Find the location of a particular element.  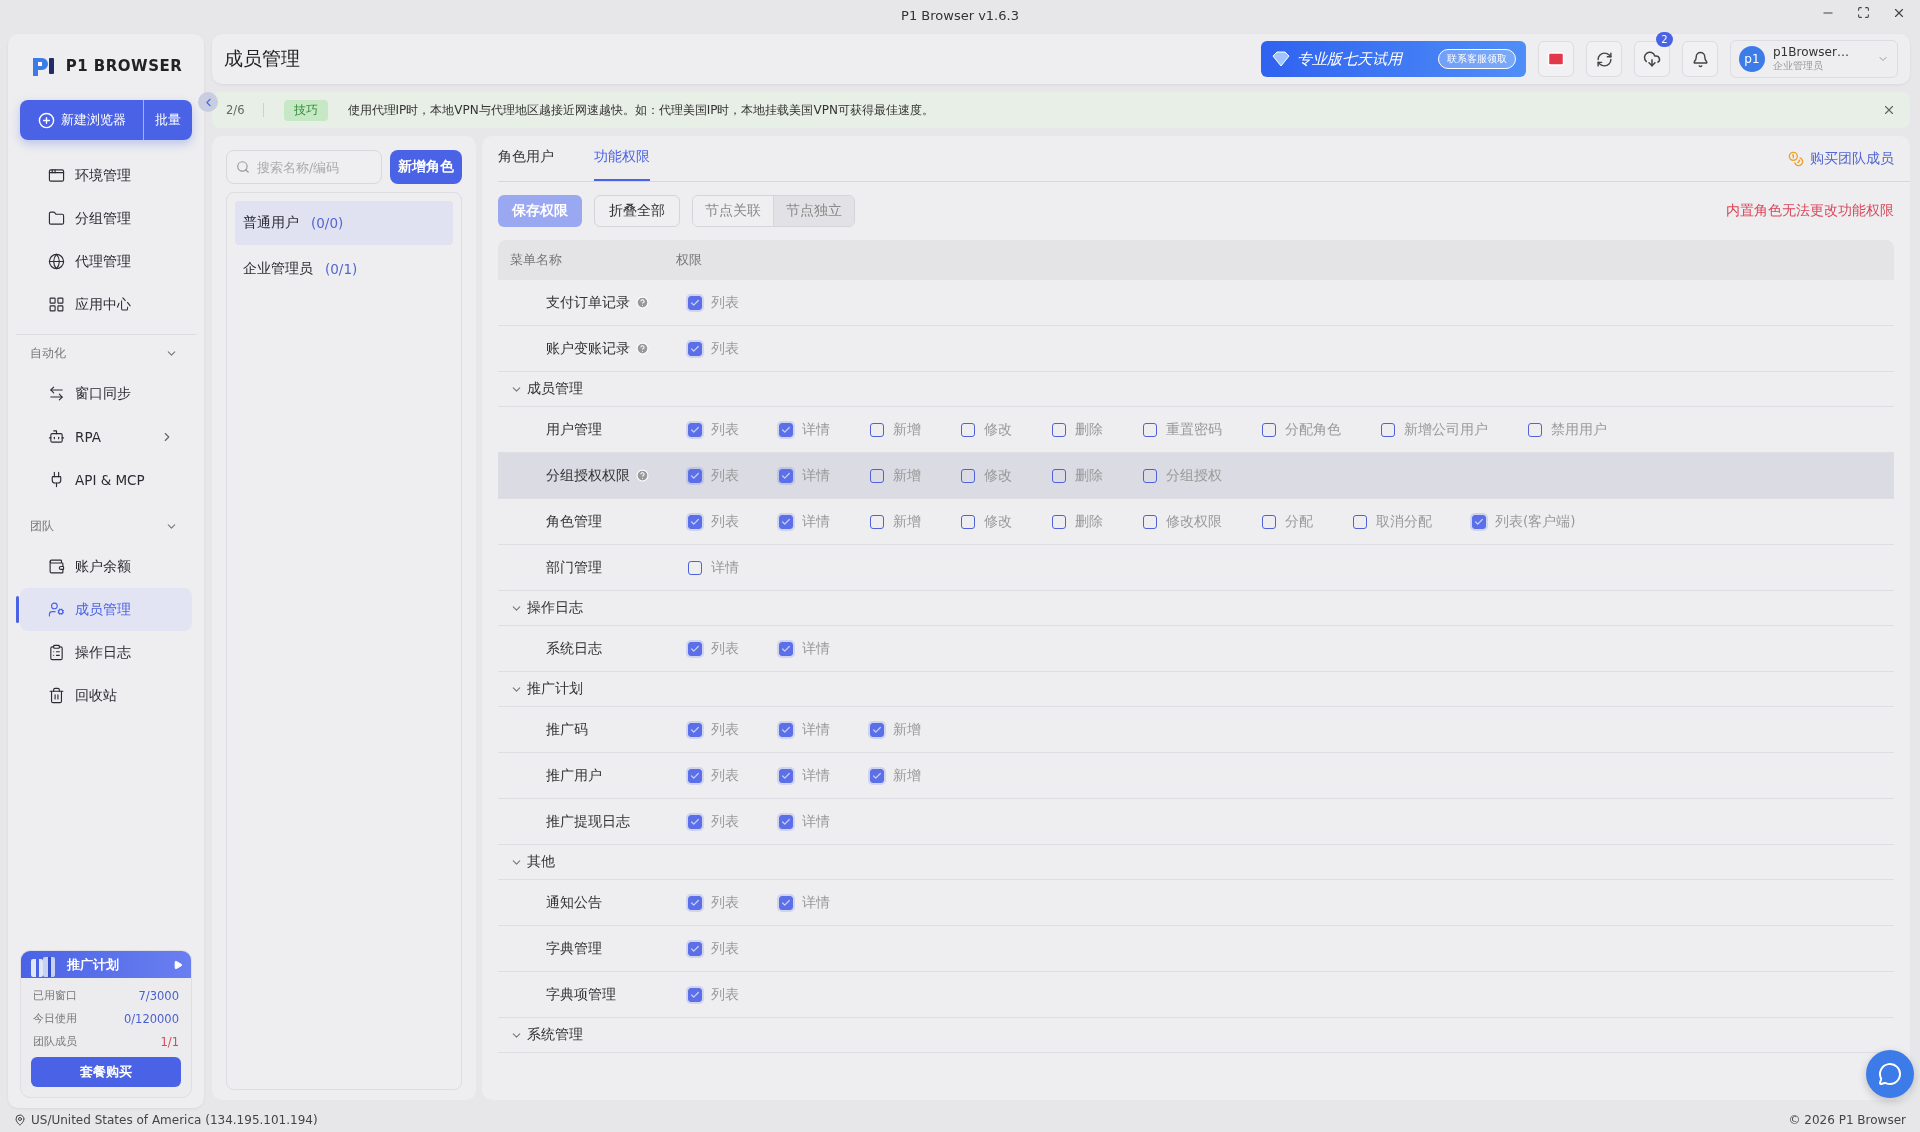

search-field: 搜索名称/编码 is located at coordinates (304, 167).